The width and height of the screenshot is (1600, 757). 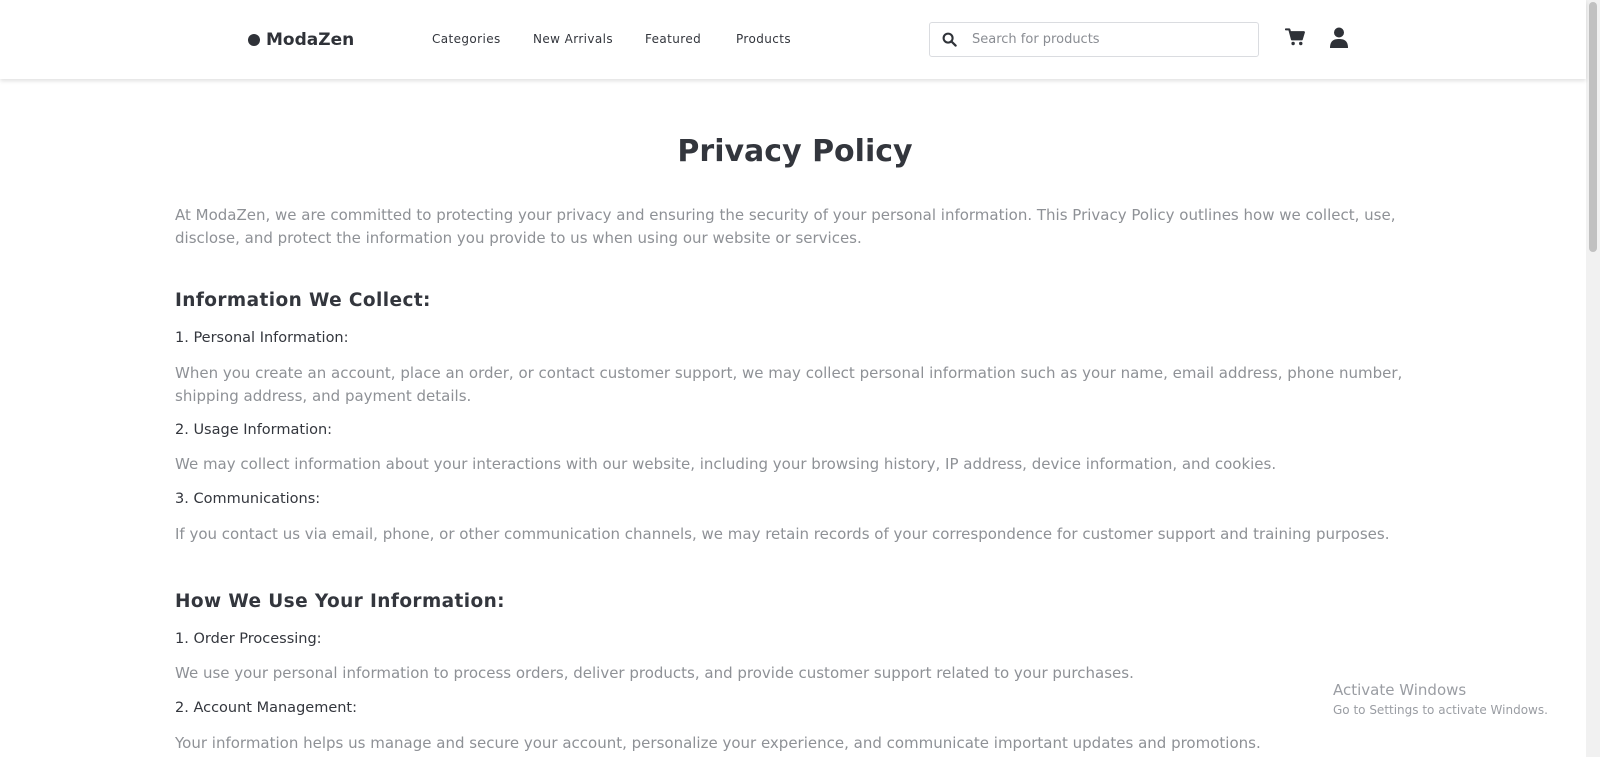 What do you see at coordinates (310, 40) in the screenshot?
I see `logo-text: ModaZen` at bounding box center [310, 40].